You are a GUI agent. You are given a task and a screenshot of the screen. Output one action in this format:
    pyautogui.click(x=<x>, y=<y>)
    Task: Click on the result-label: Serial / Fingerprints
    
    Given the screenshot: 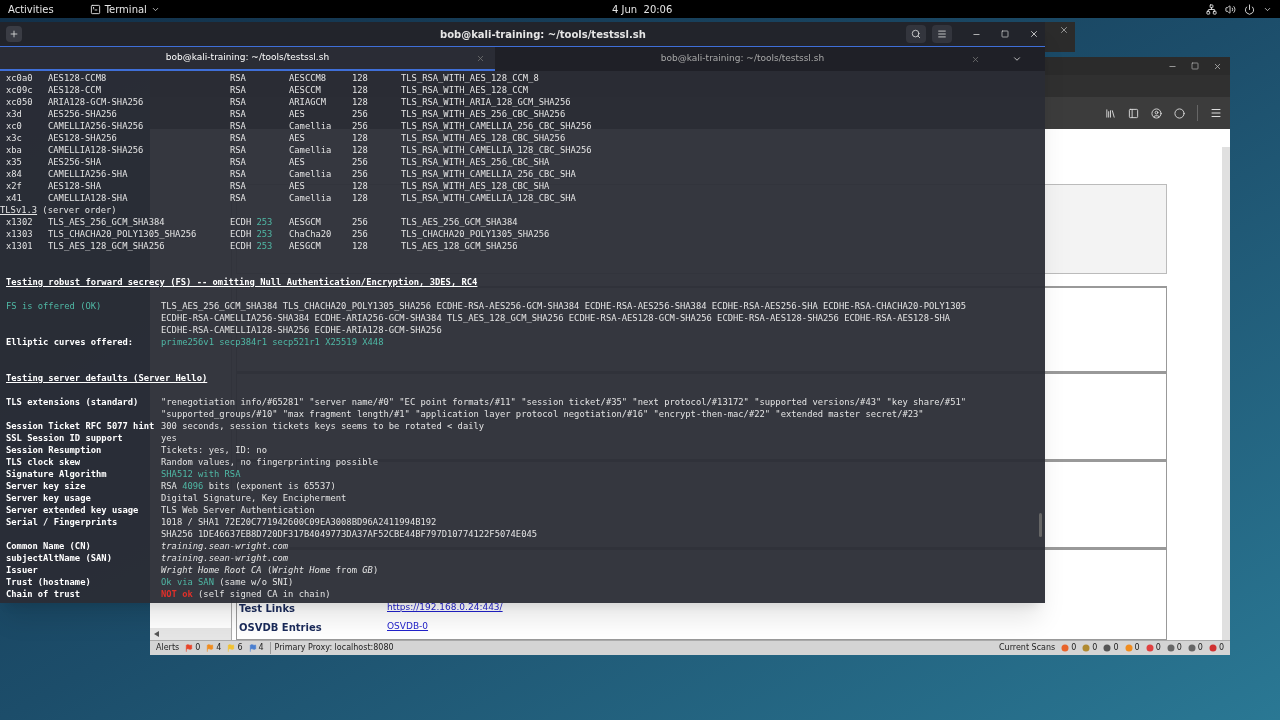 What is the action you would take?
    pyautogui.click(x=62, y=522)
    